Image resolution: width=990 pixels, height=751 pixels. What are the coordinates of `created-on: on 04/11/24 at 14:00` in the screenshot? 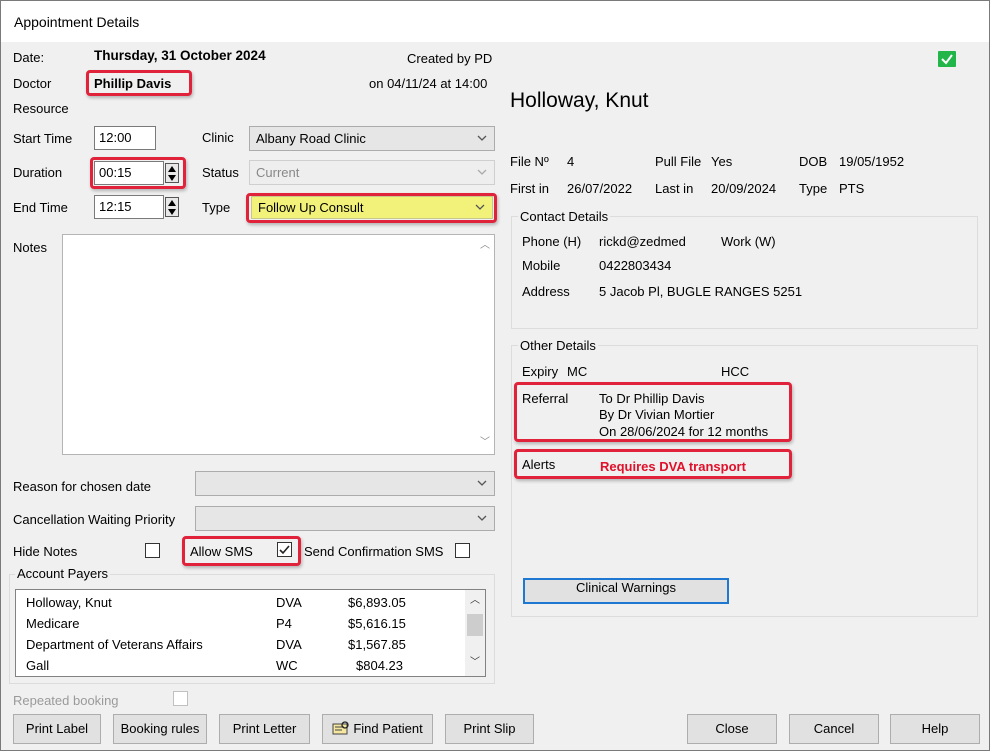 It's located at (428, 83).